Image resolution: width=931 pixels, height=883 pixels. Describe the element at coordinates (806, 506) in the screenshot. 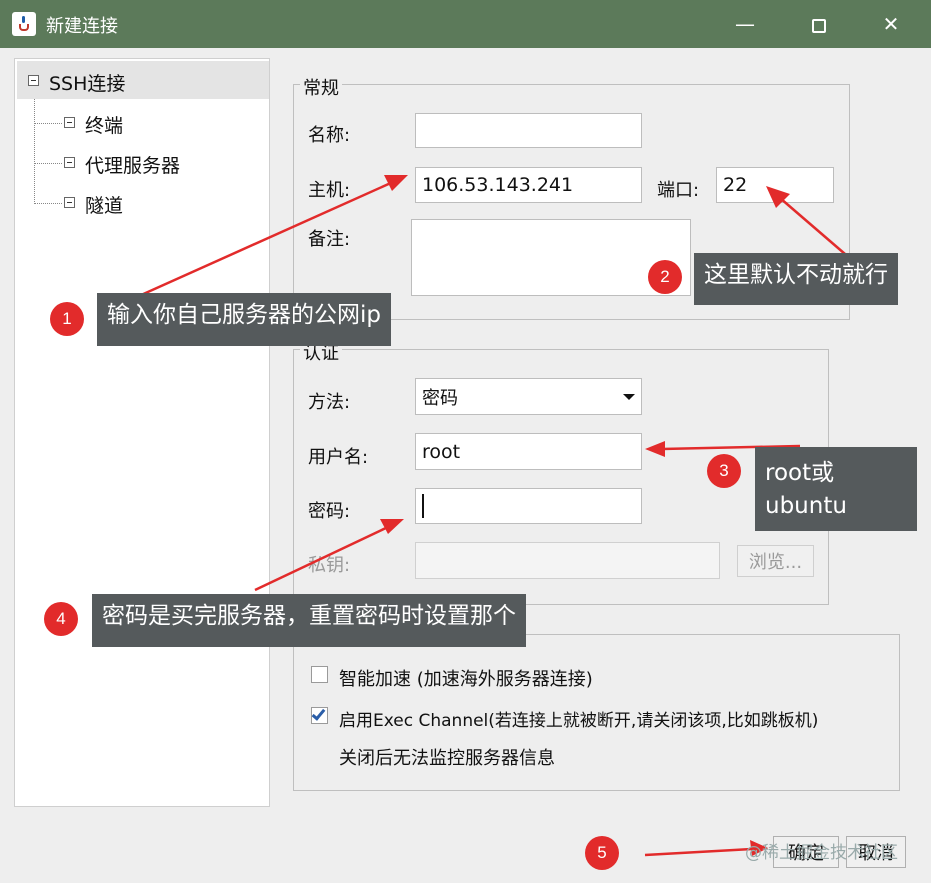

I see `annotation-callout-3-line2: ubuntu` at that location.